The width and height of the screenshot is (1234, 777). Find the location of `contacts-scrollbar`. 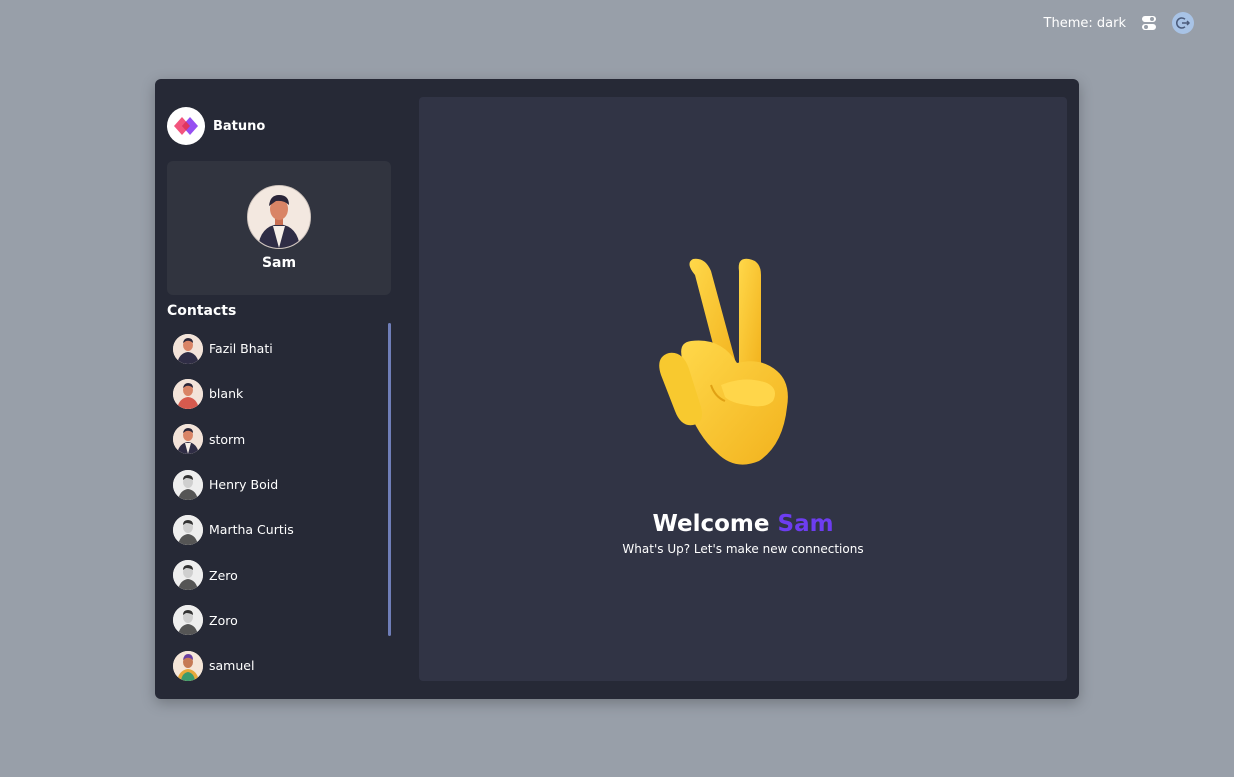

contacts-scrollbar is located at coordinates (389, 479).